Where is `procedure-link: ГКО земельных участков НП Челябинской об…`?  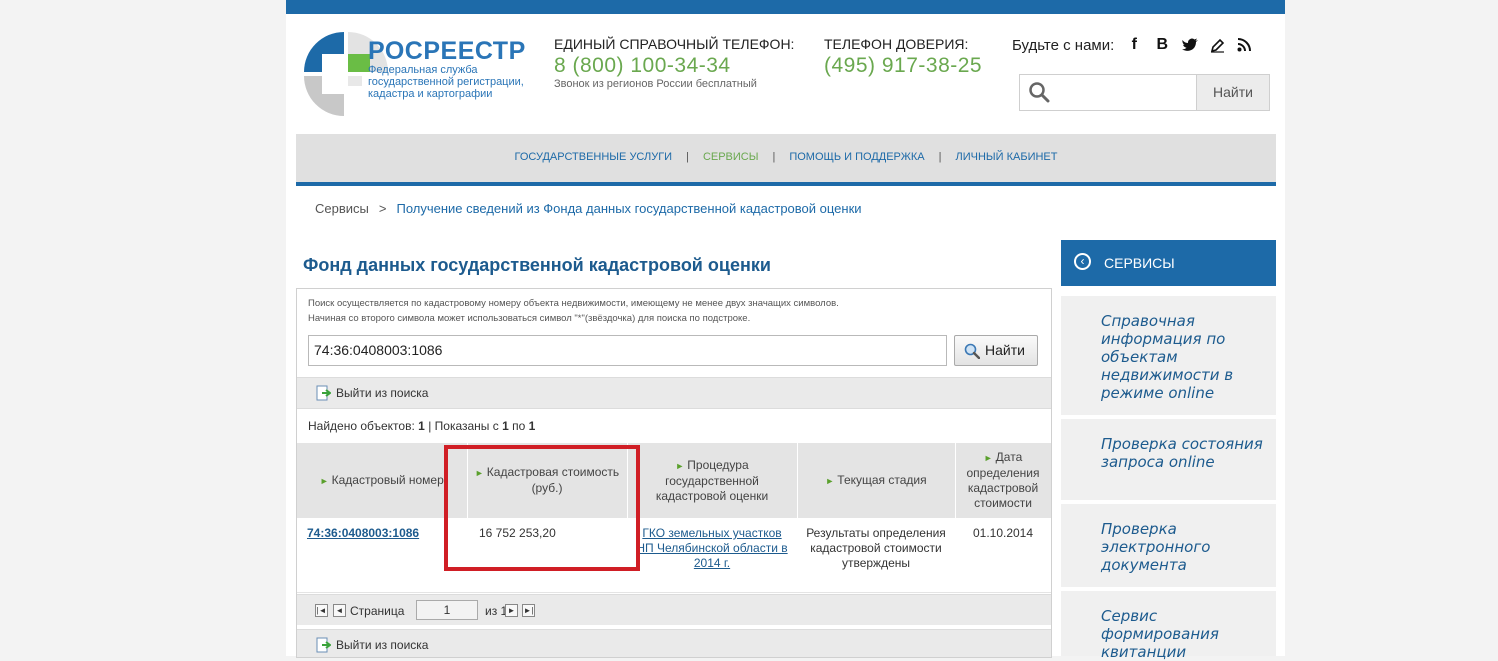
procedure-link: ГКО земельных участков НП Челябинской об… is located at coordinates (711, 548).